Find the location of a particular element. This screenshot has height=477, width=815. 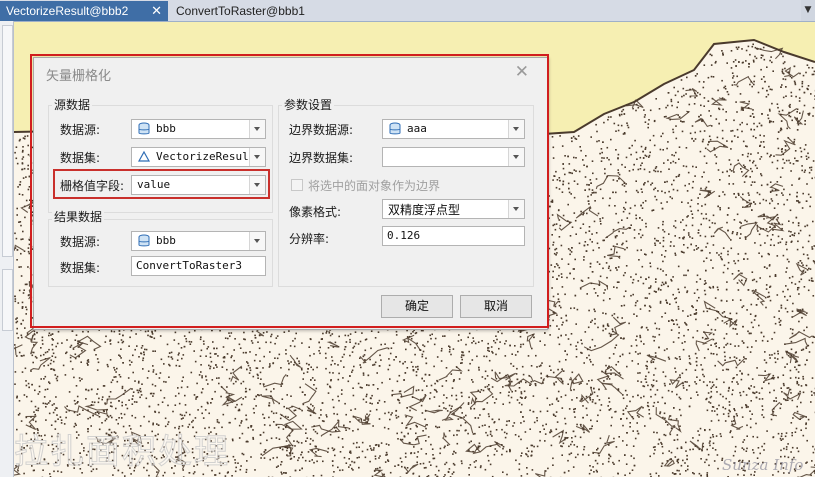

boundary-datasource-combo: aaa is located at coordinates (453, 129).